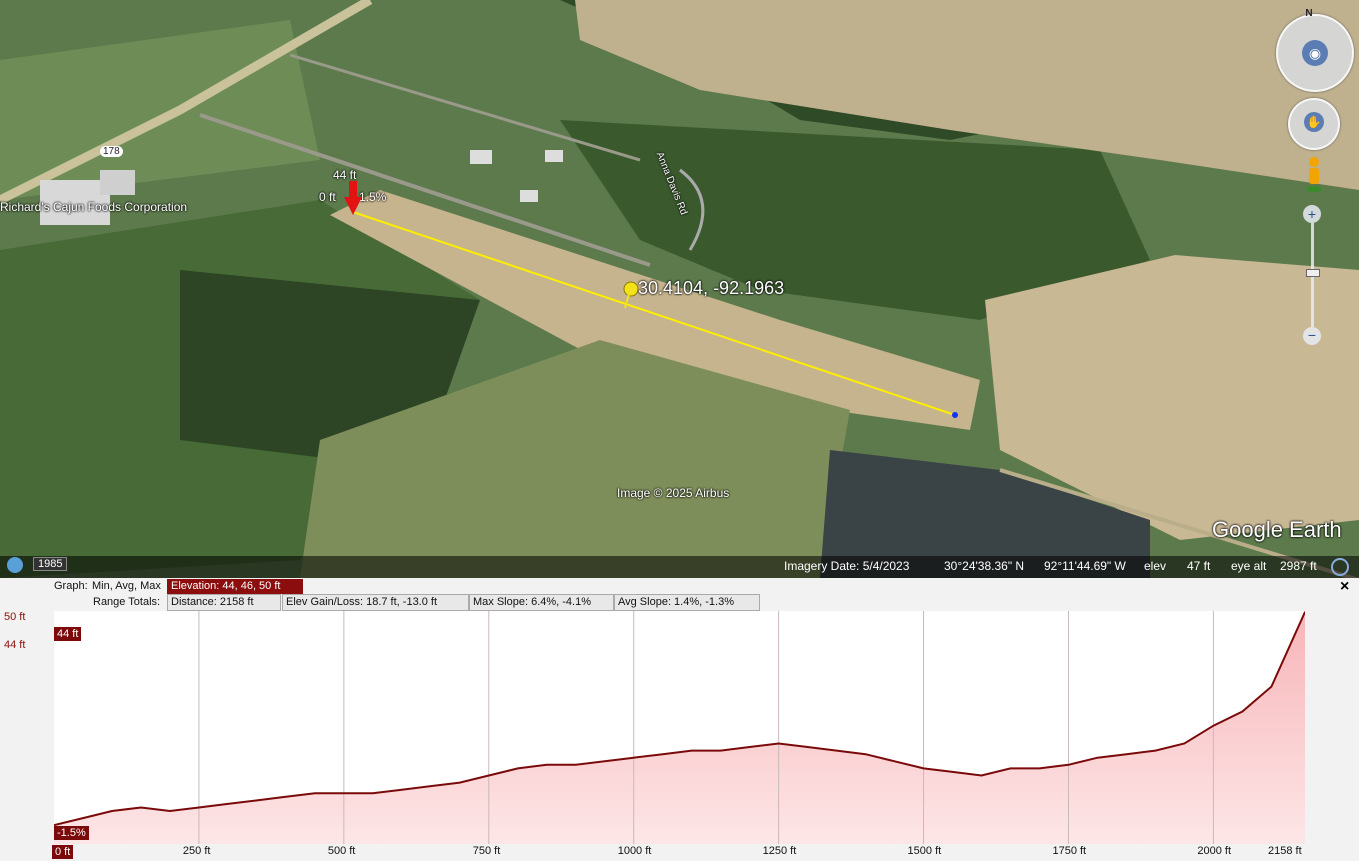 Image resolution: width=1359 pixels, height=861 pixels. I want to click on status-eye-alt-label: eye alt, so click(1249, 566).